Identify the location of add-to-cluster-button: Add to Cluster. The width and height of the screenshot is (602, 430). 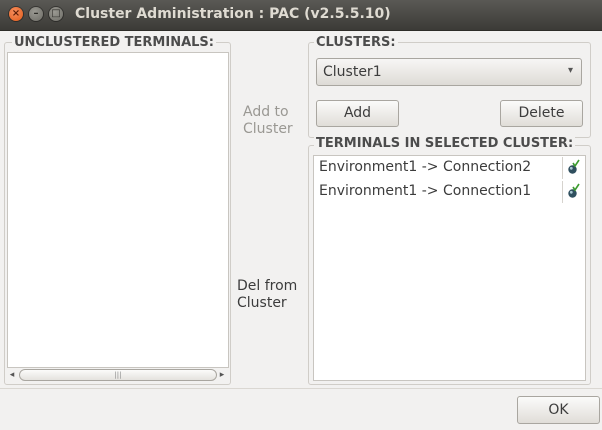
(268, 121).